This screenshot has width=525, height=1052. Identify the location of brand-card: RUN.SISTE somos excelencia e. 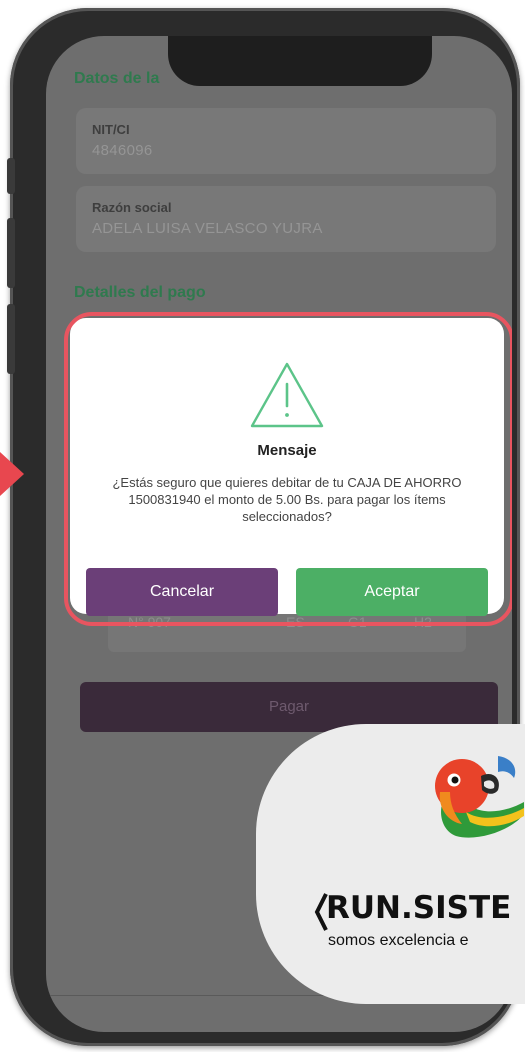
(390, 864).